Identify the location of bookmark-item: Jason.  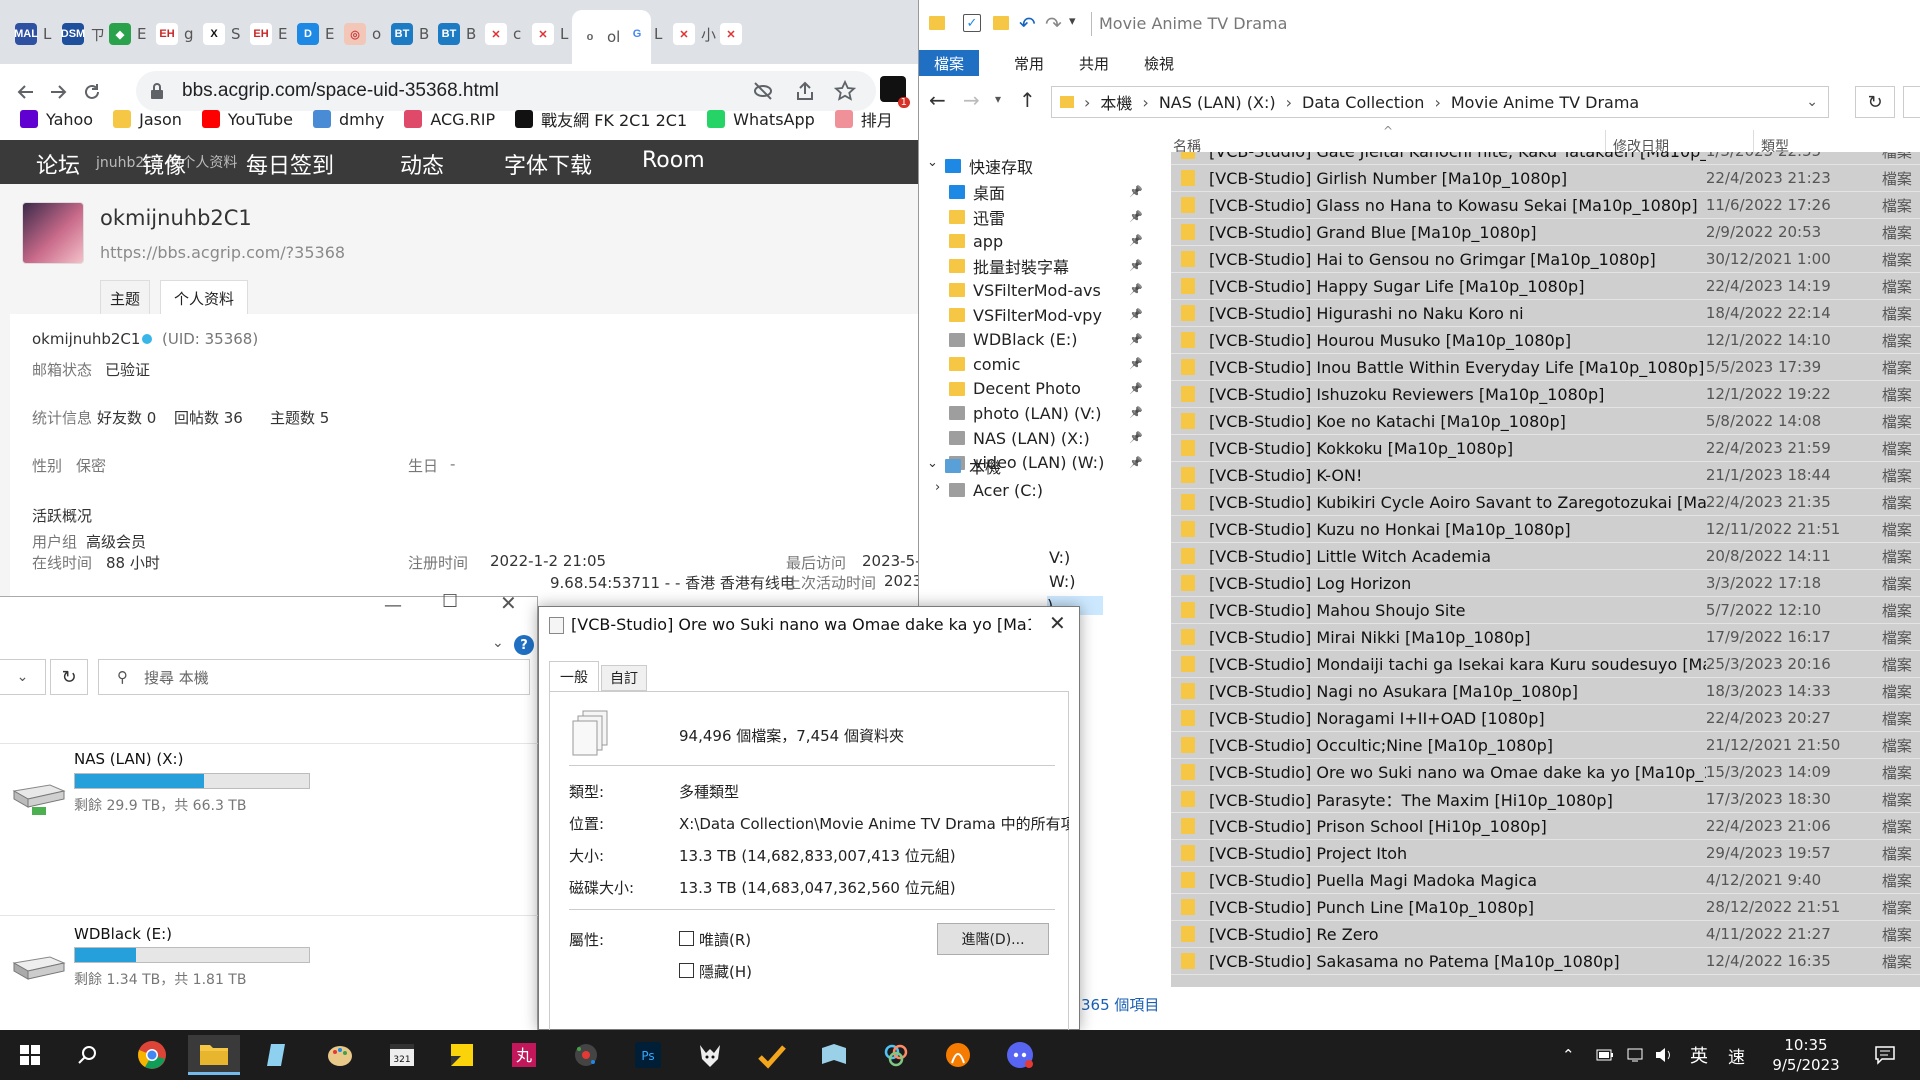
(147, 119).